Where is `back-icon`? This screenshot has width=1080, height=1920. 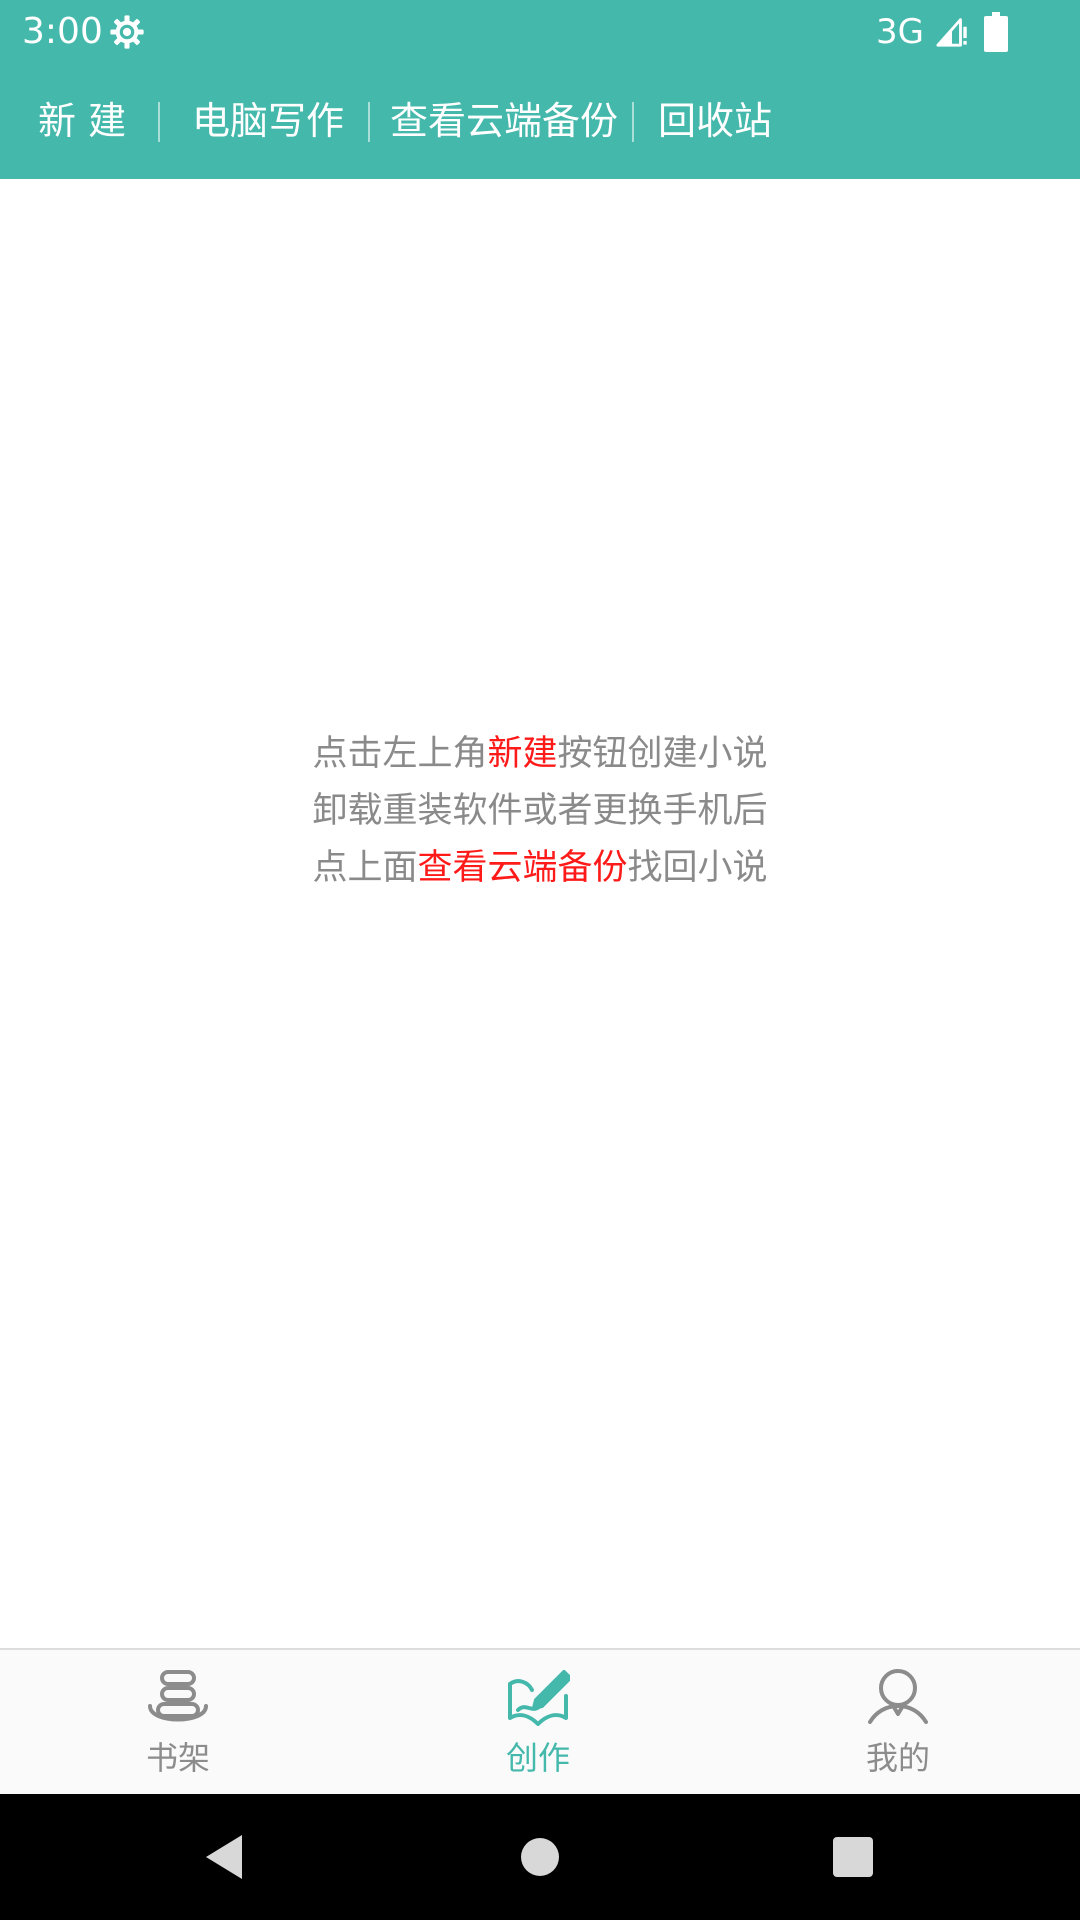
back-icon is located at coordinates (226, 1857).